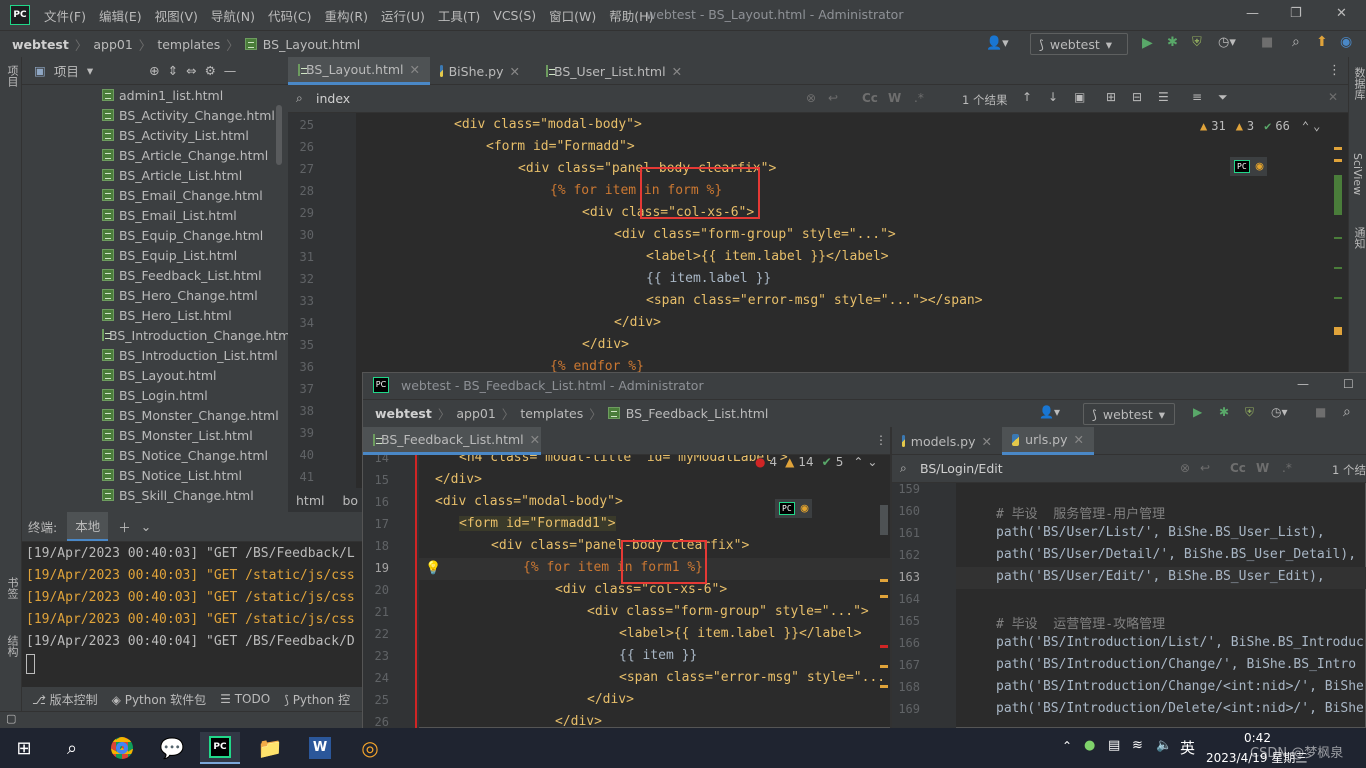  Describe the element at coordinates (947, 441) in the screenshot. I see `tab-models-py: models.py ✕` at that location.